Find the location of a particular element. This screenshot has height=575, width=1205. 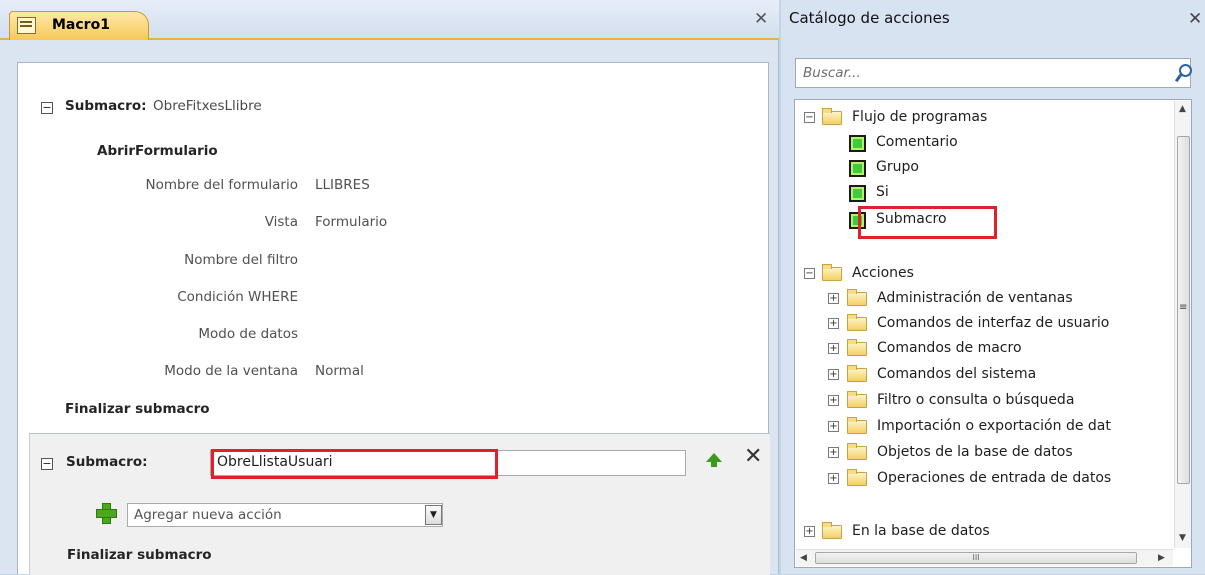

tree-item: Si is located at coordinates (980, 194).